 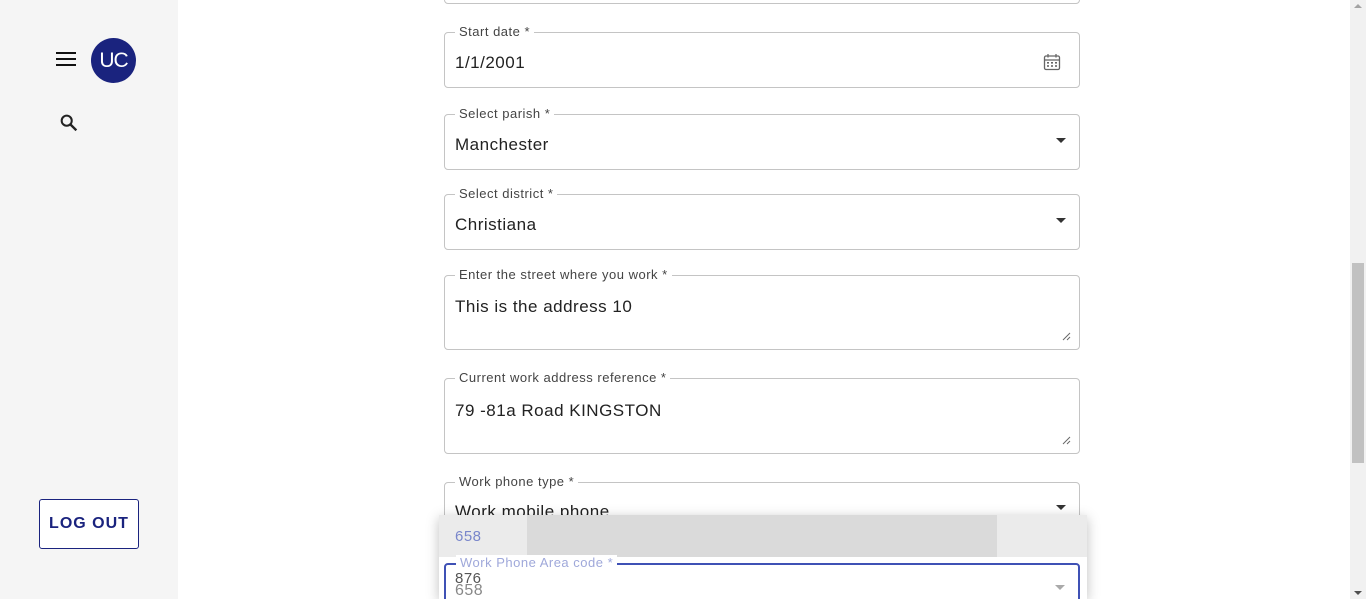 I want to click on area-code-dropdown: 658 Work Phone Area code * 876 658, so click(x=763, y=557).